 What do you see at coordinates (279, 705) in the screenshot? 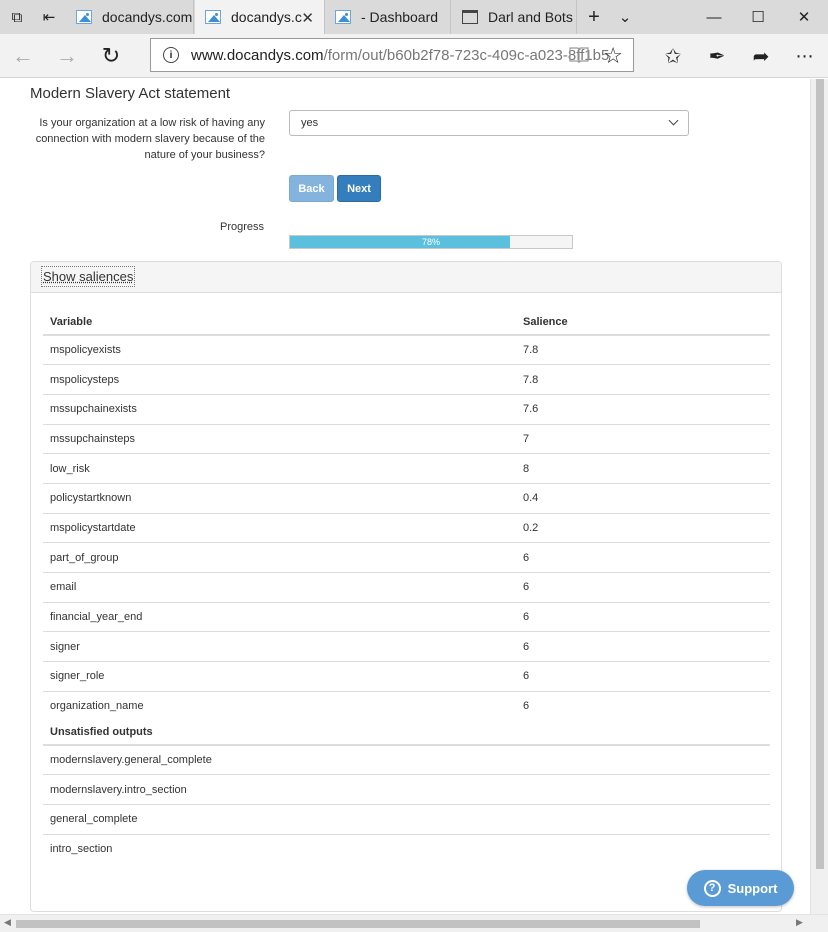
I see `variable-cell: organization_name` at bounding box center [279, 705].